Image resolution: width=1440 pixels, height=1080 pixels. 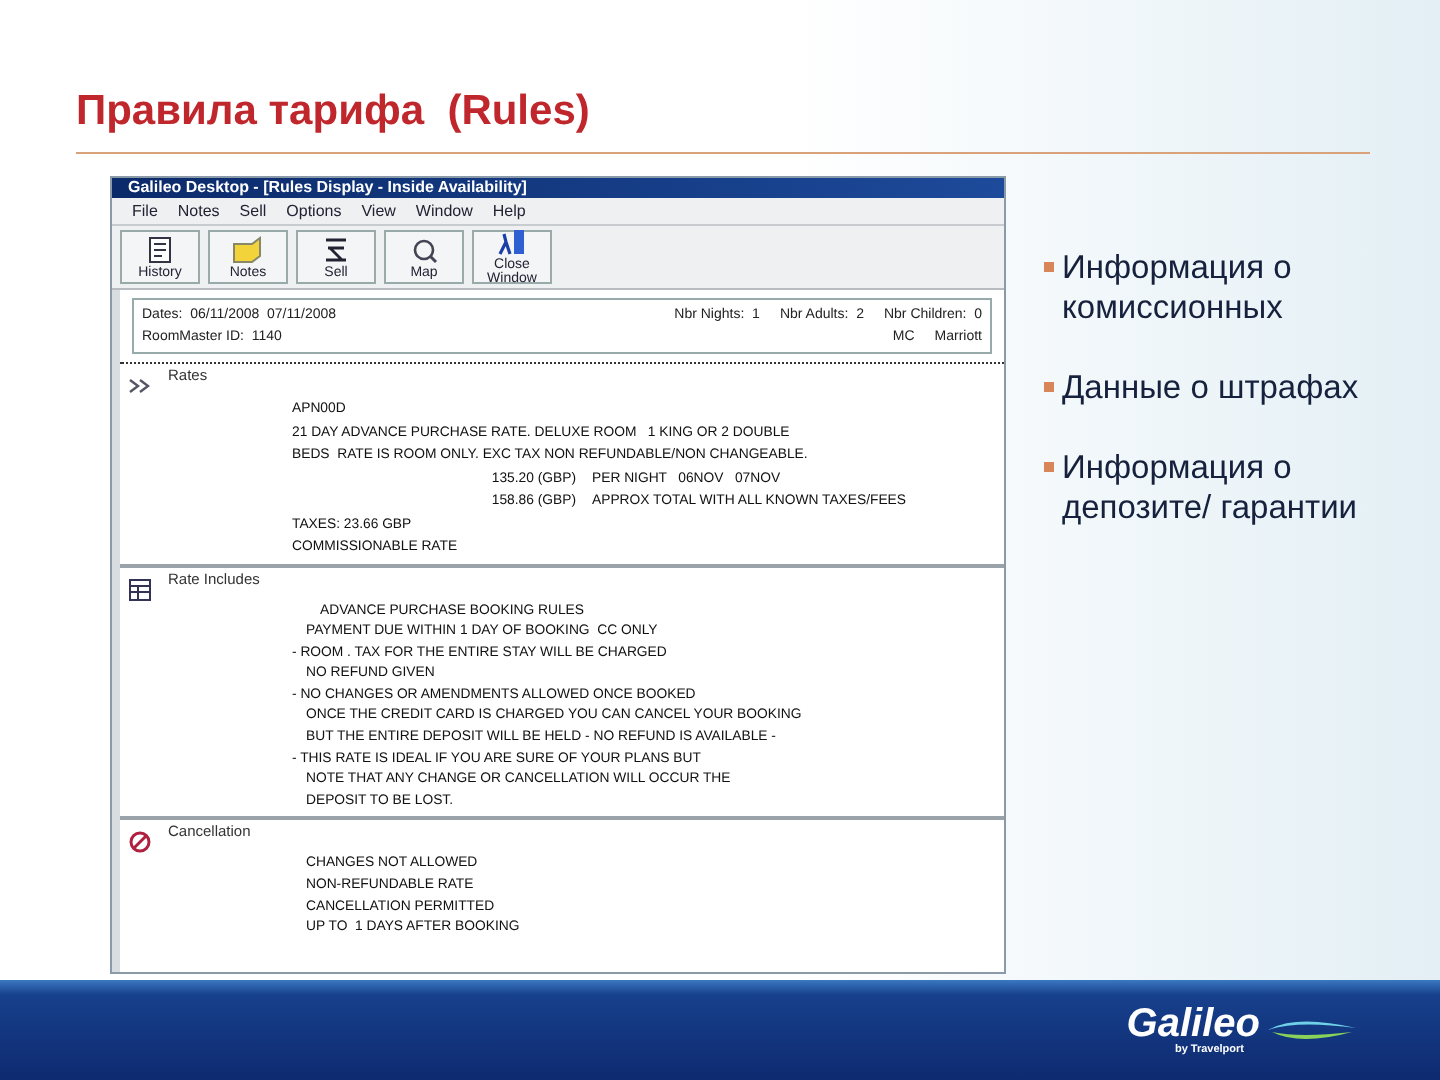 I want to click on bullet-text: Информация о комиссионных, so click(x=1178, y=288).